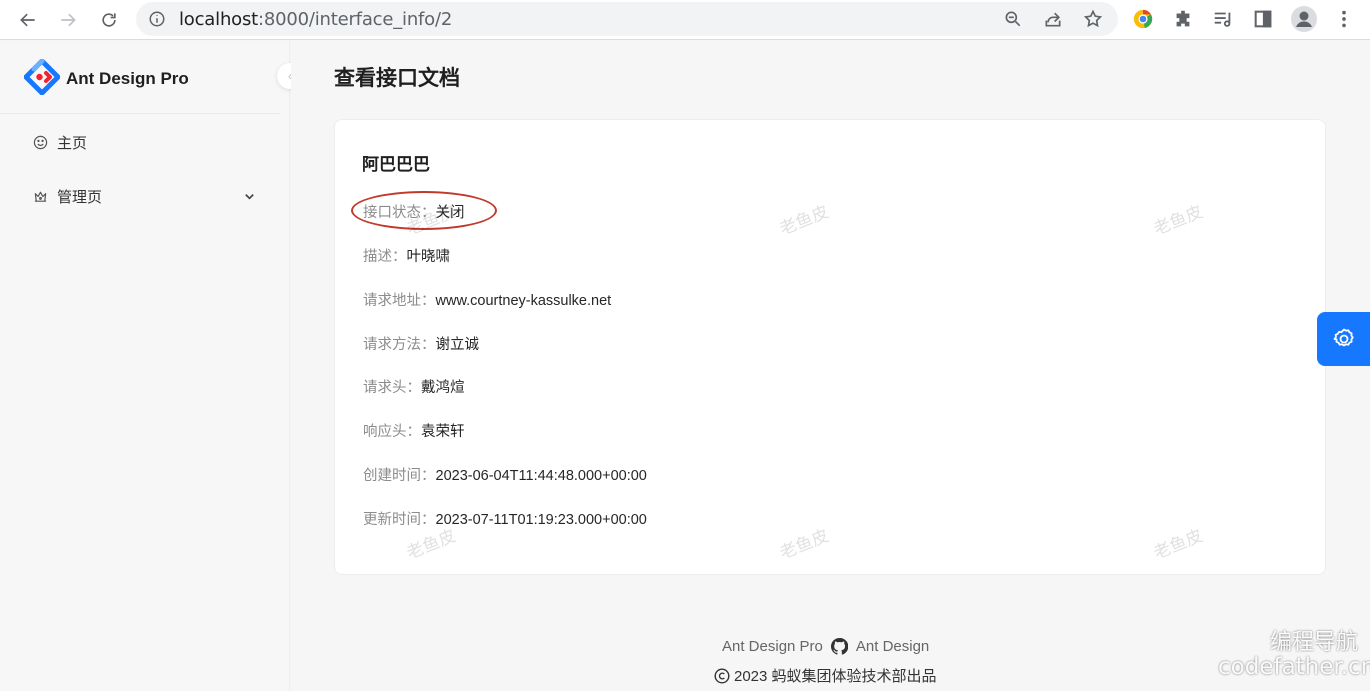 The image size is (1370, 691). I want to click on field-value: www.courtney-kassulke.net, so click(523, 301).